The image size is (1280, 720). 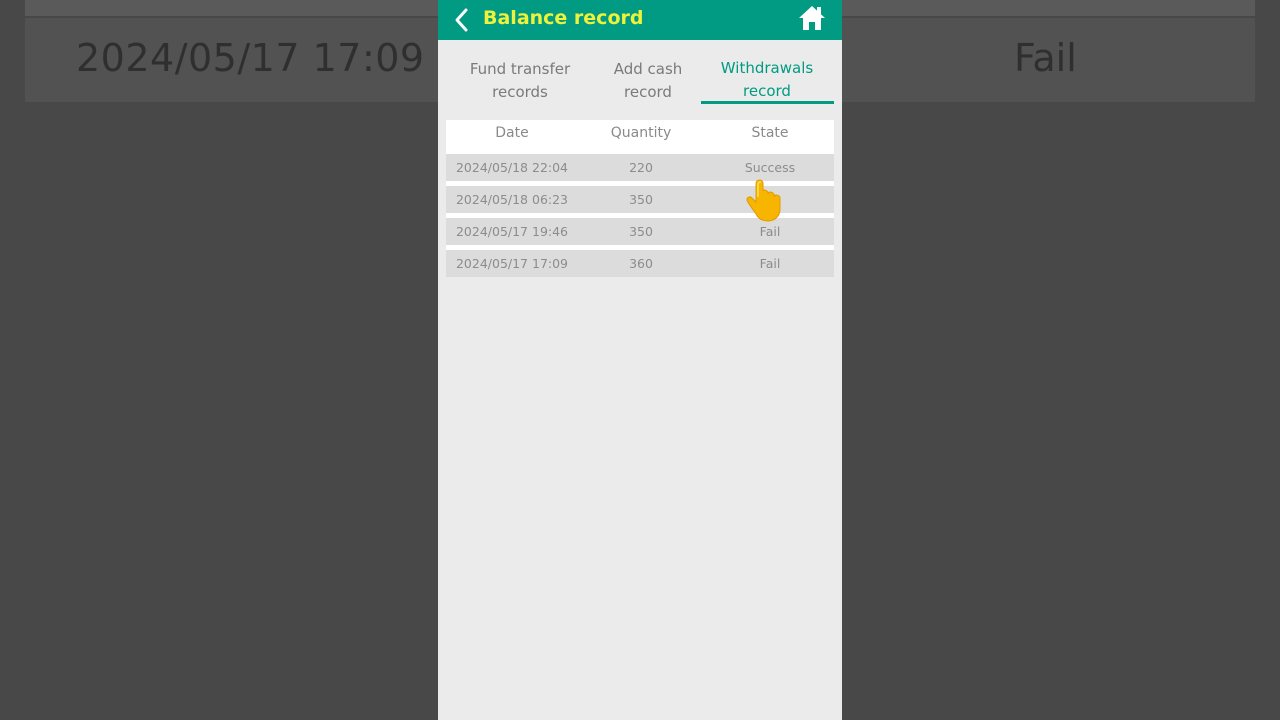 What do you see at coordinates (767, 80) in the screenshot?
I see `tab-withdrawals-record: Withdrawals record` at bounding box center [767, 80].